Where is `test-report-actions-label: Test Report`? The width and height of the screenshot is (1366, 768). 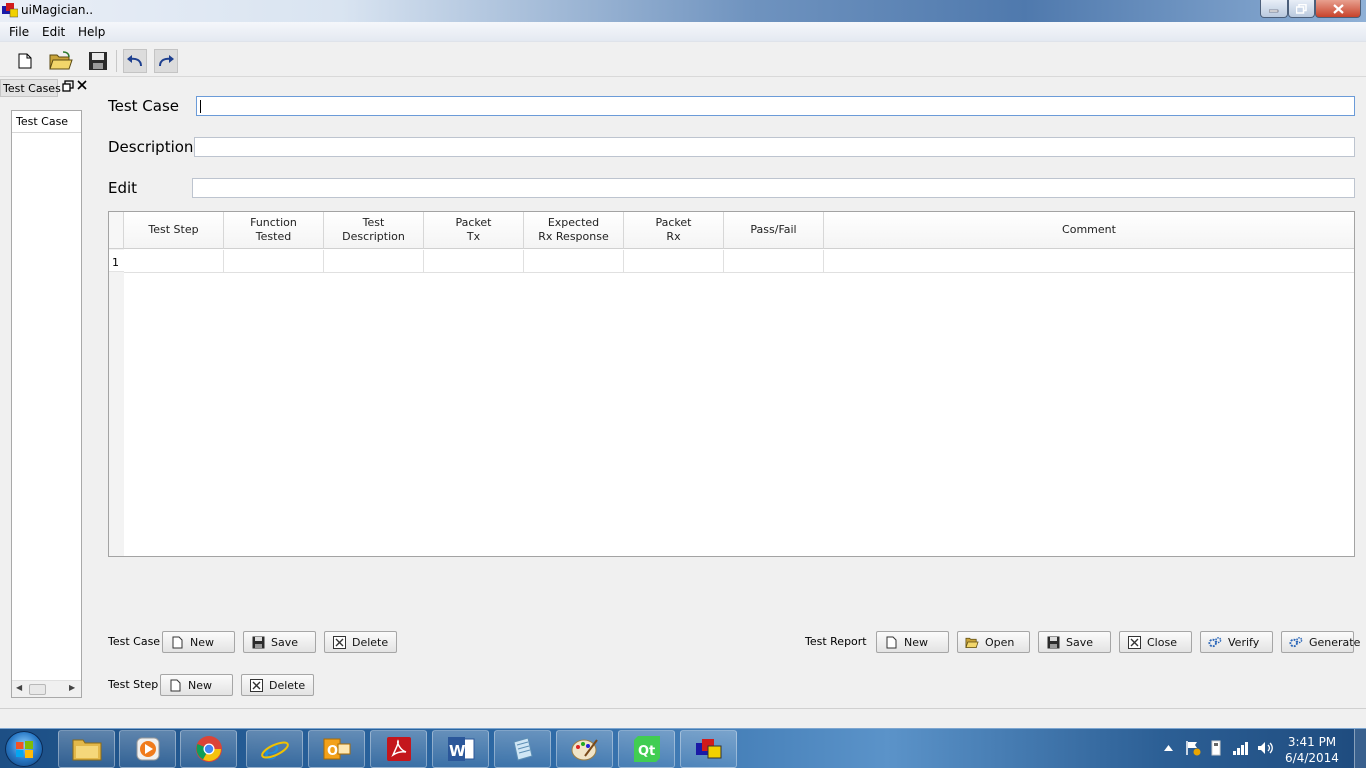
test-report-actions-label: Test Report is located at coordinates (836, 641).